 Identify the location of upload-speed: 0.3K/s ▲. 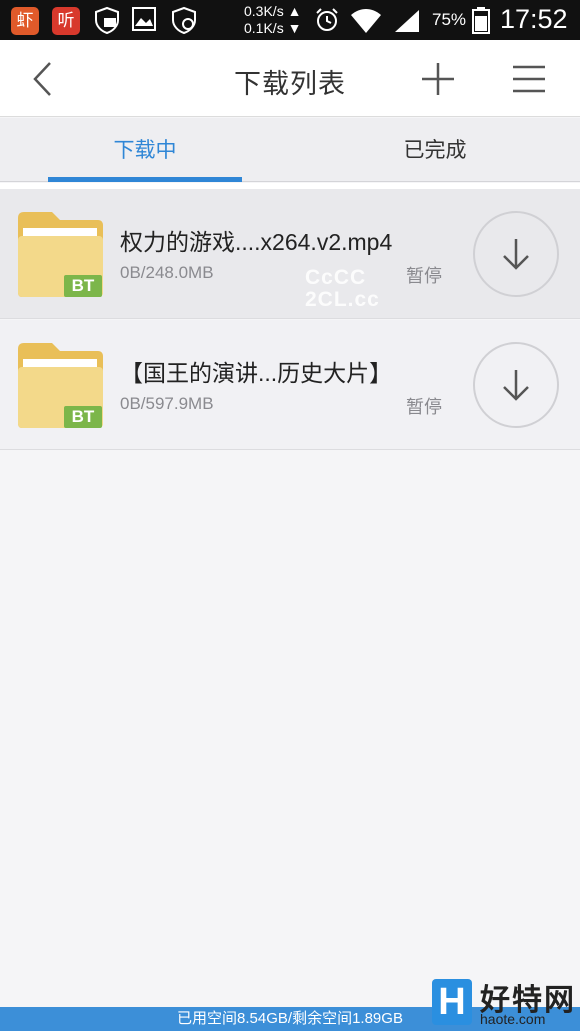
(273, 11).